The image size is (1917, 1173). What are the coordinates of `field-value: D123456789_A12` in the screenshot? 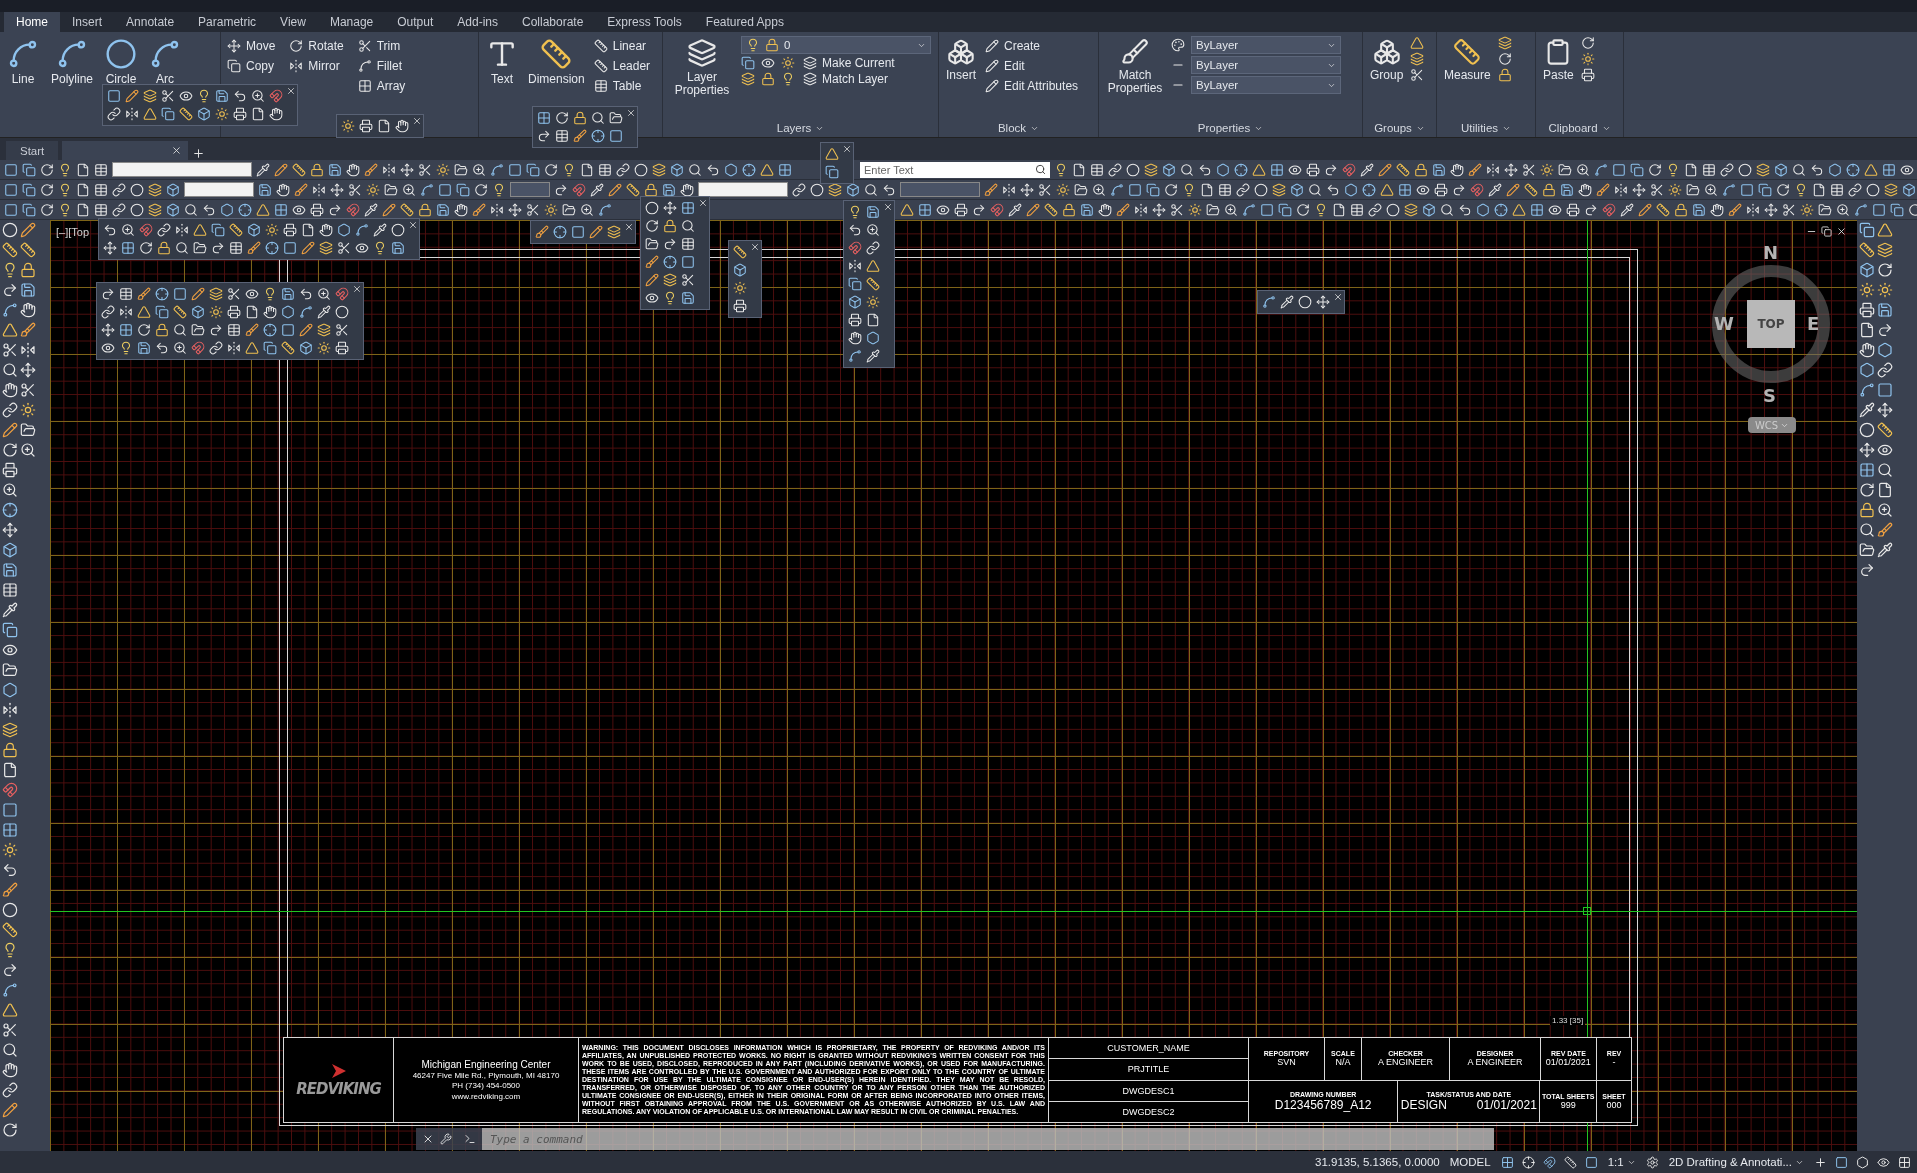 It's located at (1323, 1104).